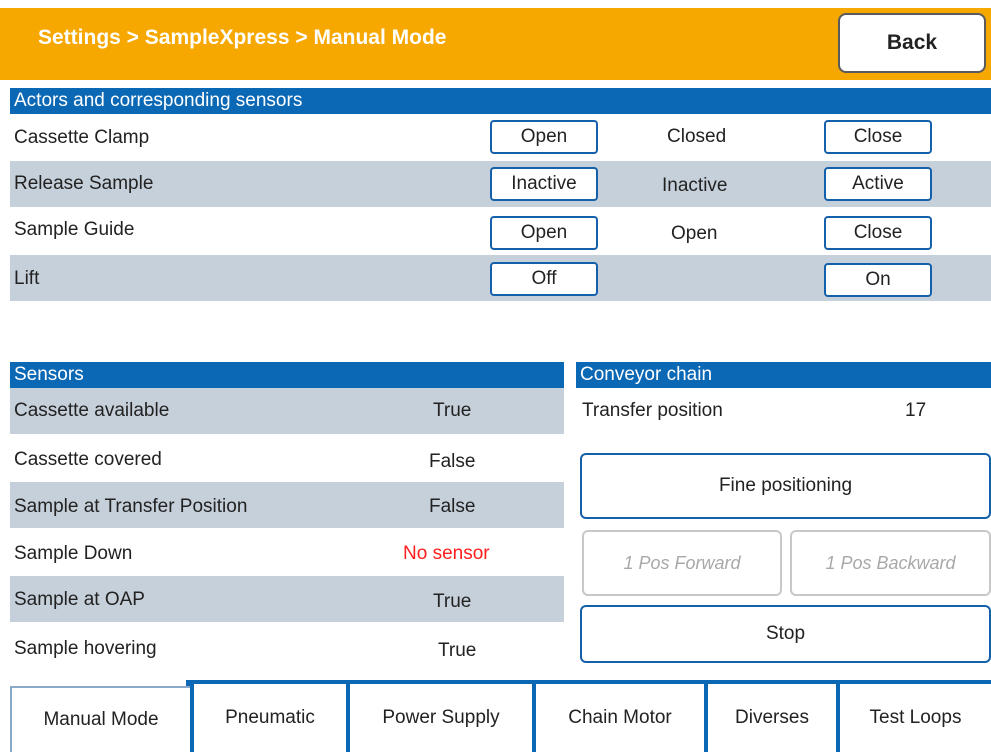  Describe the element at coordinates (287, 646) in the screenshot. I see `sensor-row: Sample hovering True` at that location.